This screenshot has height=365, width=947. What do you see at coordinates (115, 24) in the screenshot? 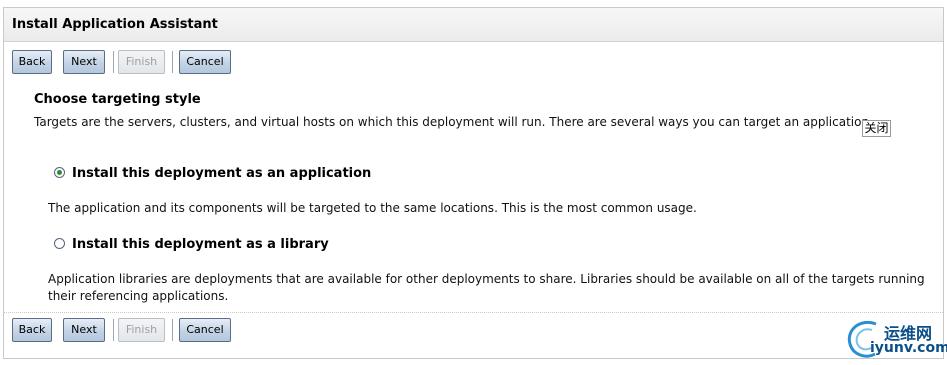
I see `page-title: Install Application Assistant` at bounding box center [115, 24].